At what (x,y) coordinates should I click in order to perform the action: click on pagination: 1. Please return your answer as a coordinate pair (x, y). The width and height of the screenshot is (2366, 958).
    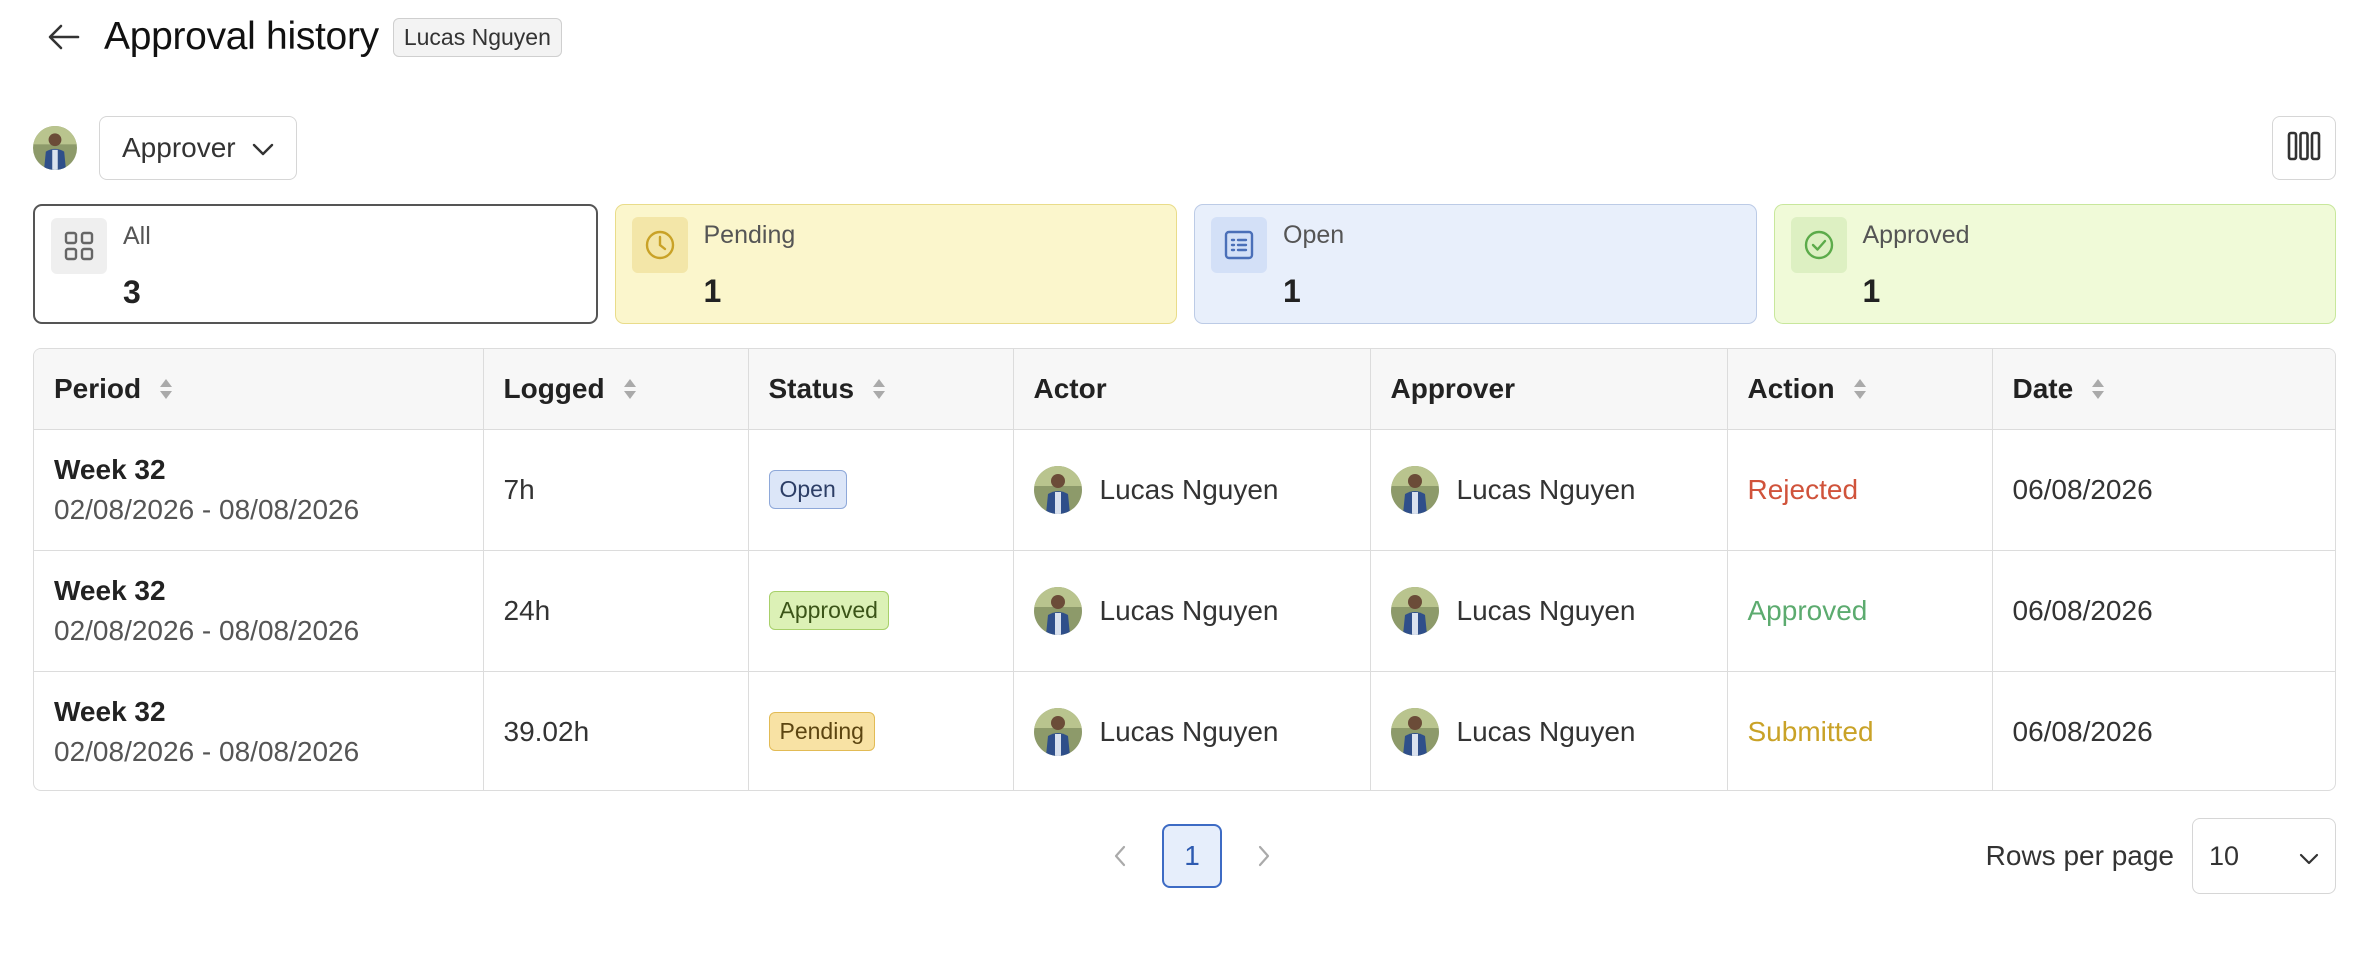
    Looking at the image, I should click on (1192, 856).